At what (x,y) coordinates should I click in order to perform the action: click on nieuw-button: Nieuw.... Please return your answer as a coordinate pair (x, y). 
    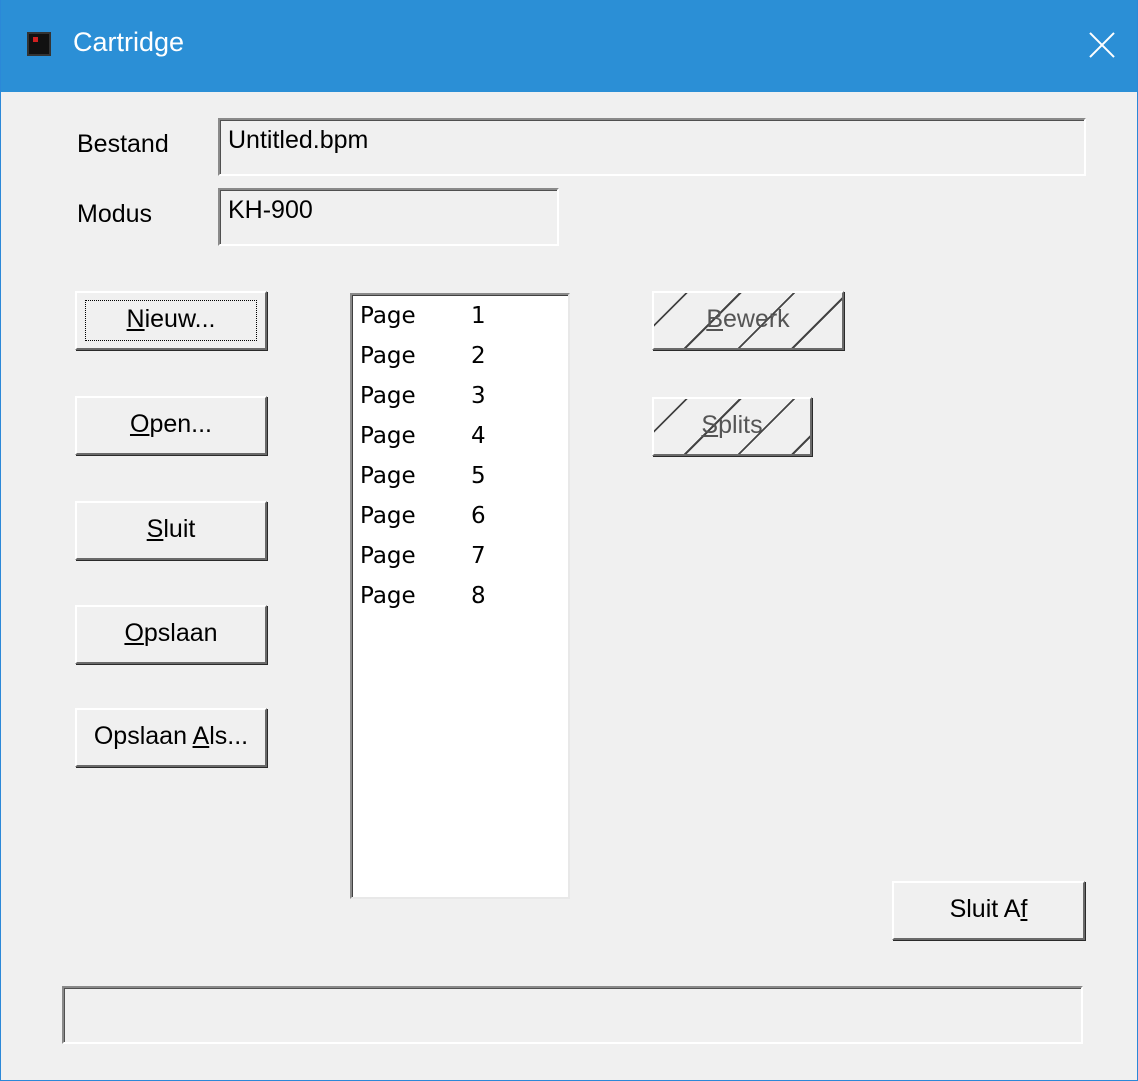
    Looking at the image, I should click on (171, 320).